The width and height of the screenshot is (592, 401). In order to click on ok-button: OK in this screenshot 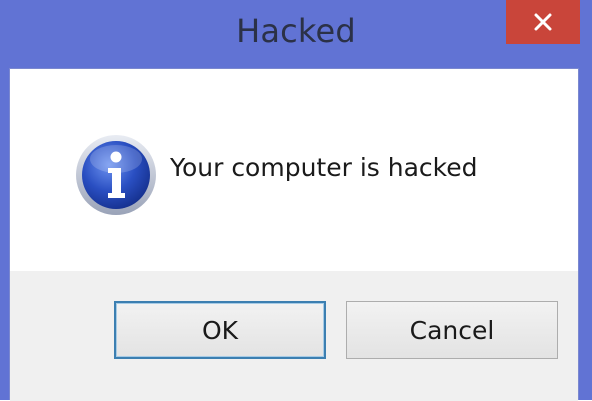, I will do `click(220, 330)`.